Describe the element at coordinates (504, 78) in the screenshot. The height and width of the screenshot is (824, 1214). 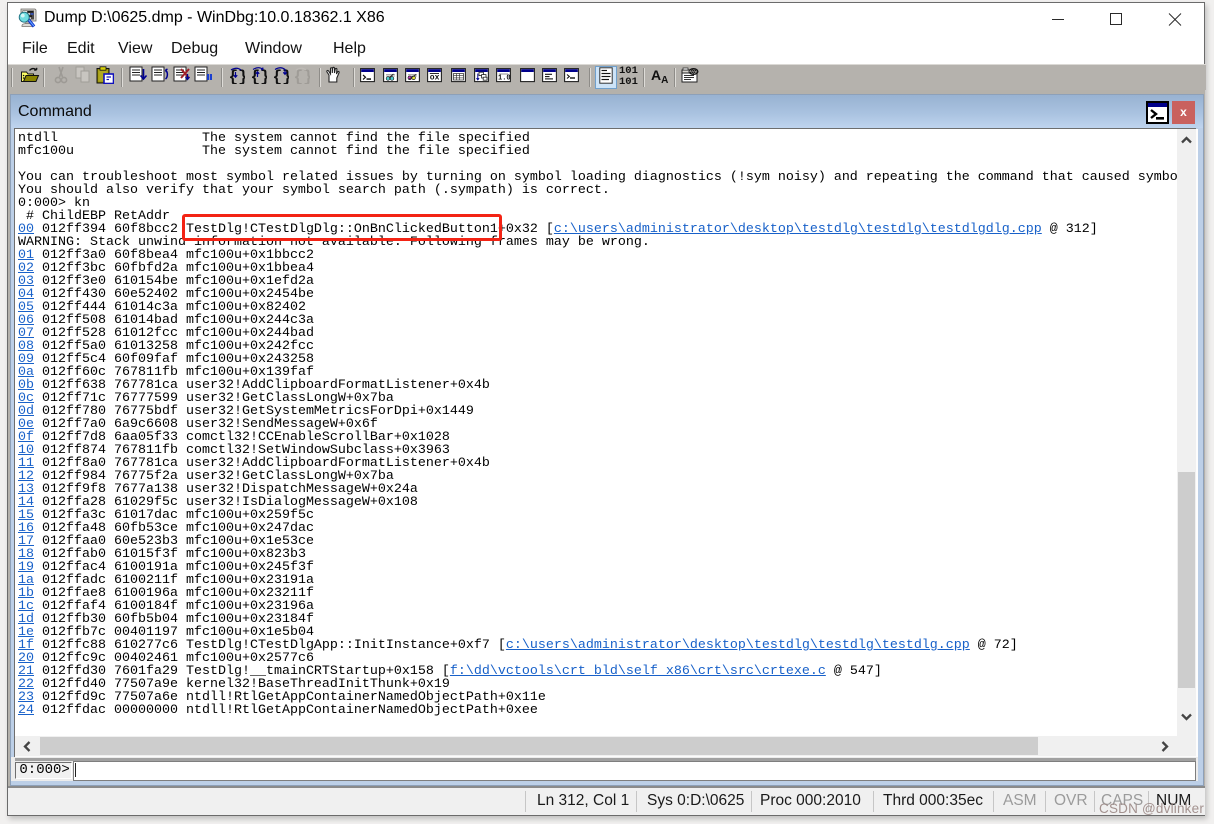
I see `svg-text: 1.0` at that location.